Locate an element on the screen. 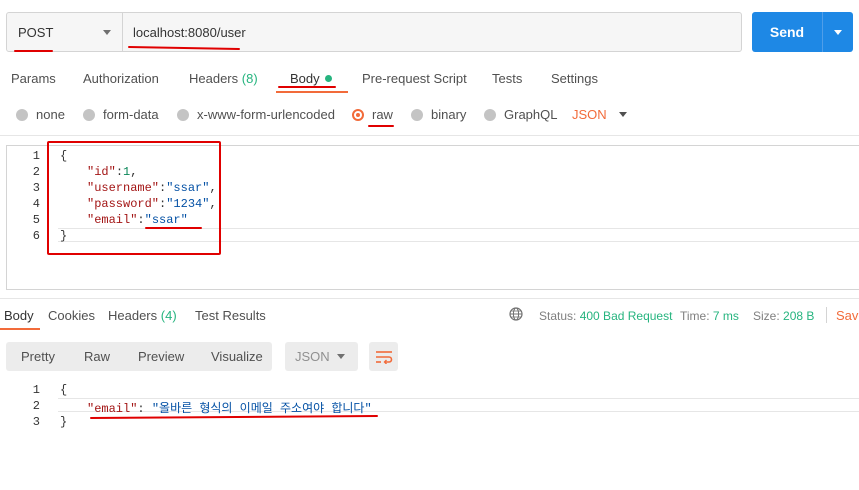 The image size is (859, 490). response-tab-body: Body is located at coordinates (19, 315).